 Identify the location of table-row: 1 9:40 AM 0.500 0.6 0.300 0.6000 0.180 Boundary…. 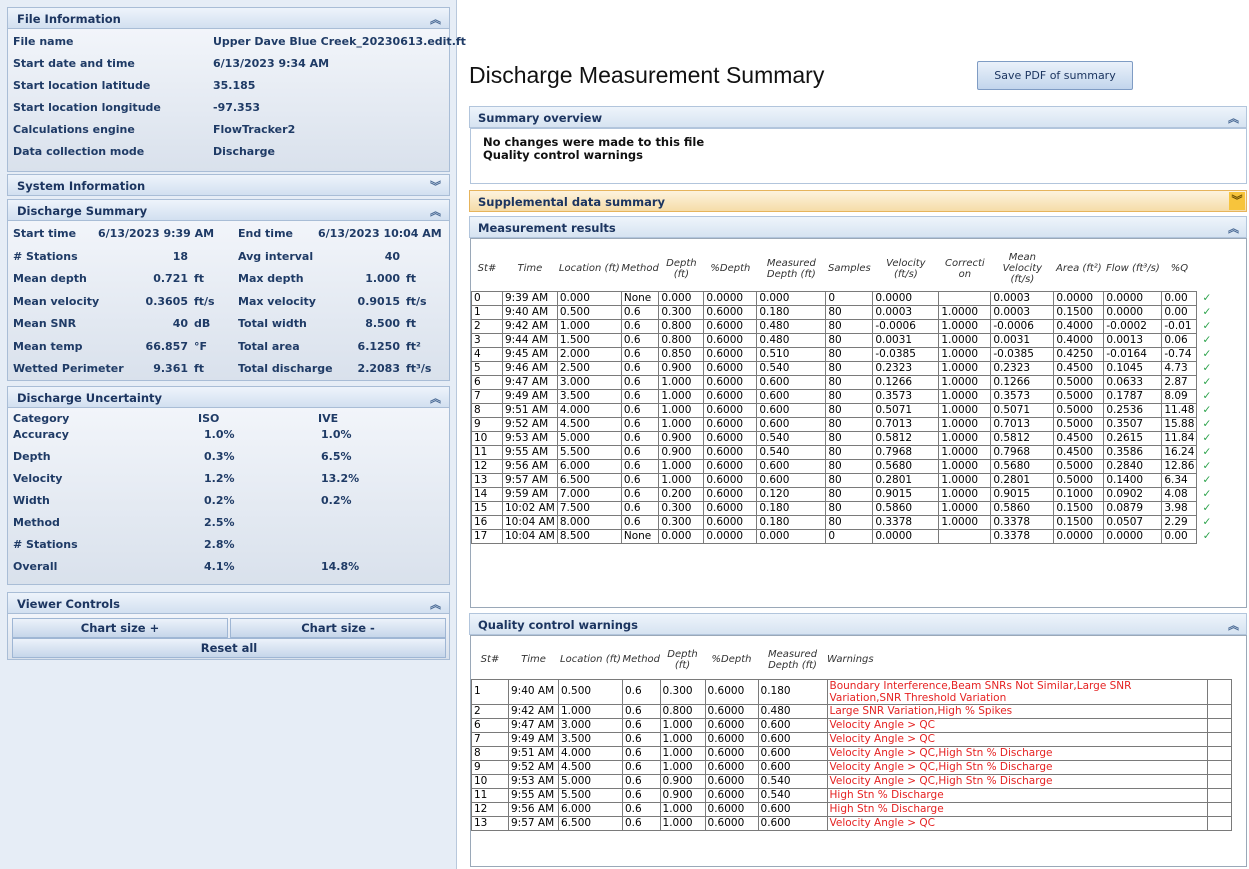
(851, 691).